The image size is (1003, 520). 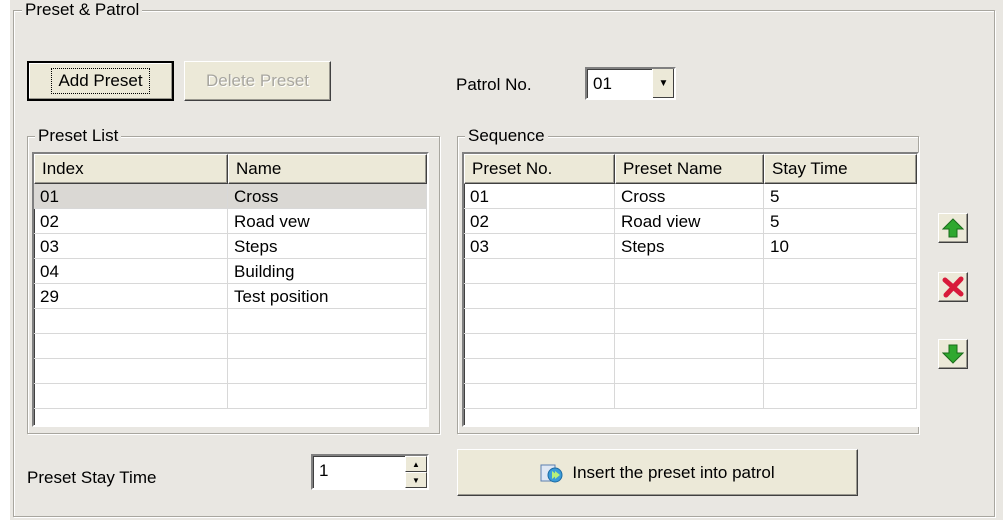 I want to click on red-x-icon, so click(x=953, y=287).